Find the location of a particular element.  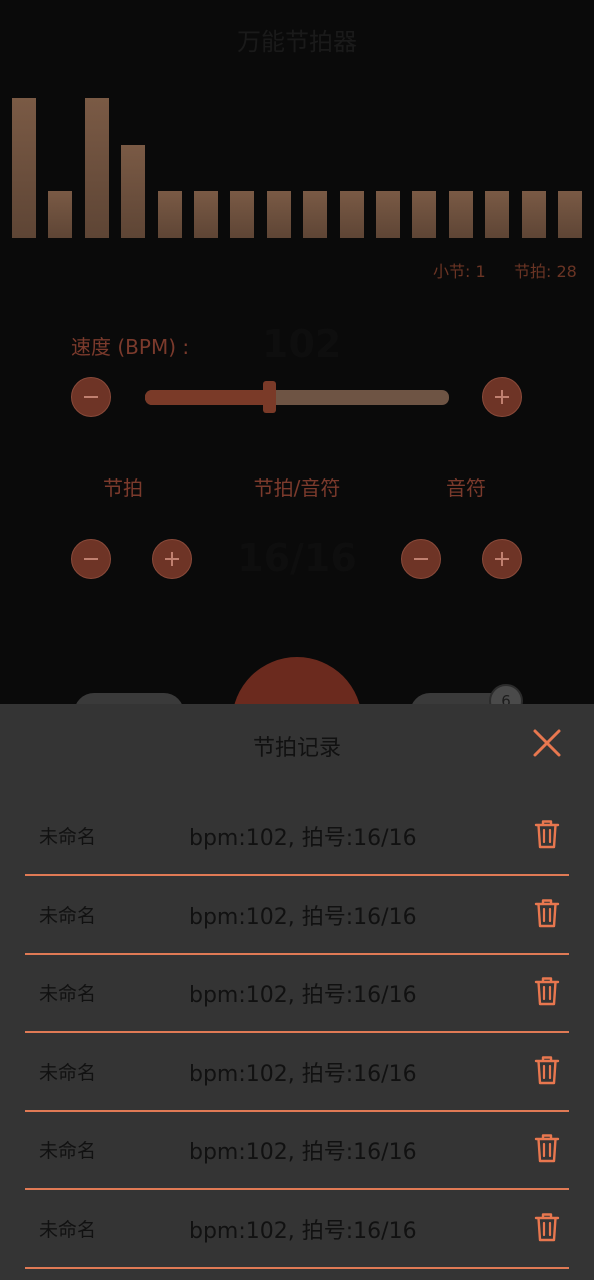

beats-increase-button is located at coordinates (172, 559).